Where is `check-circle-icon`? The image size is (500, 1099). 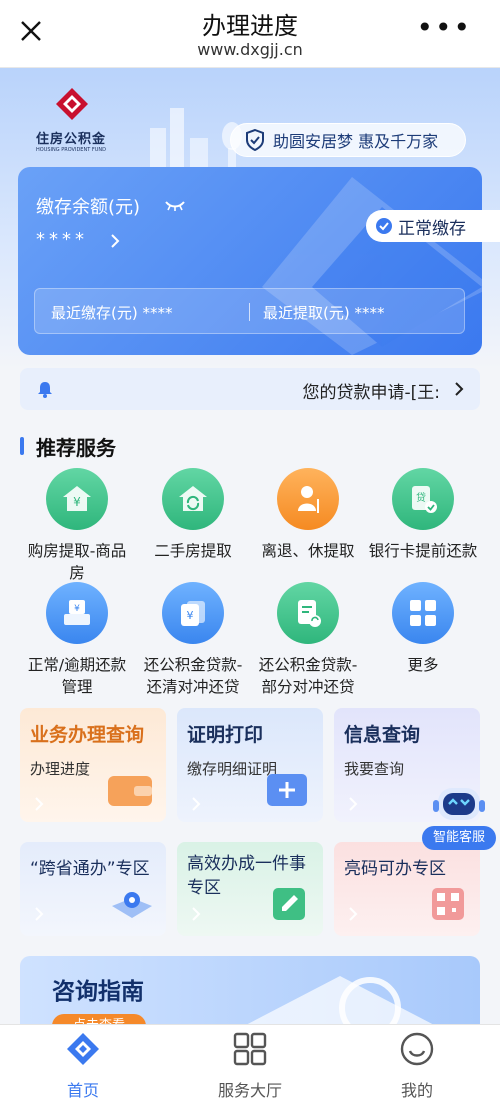
check-circle-icon is located at coordinates (384, 226).